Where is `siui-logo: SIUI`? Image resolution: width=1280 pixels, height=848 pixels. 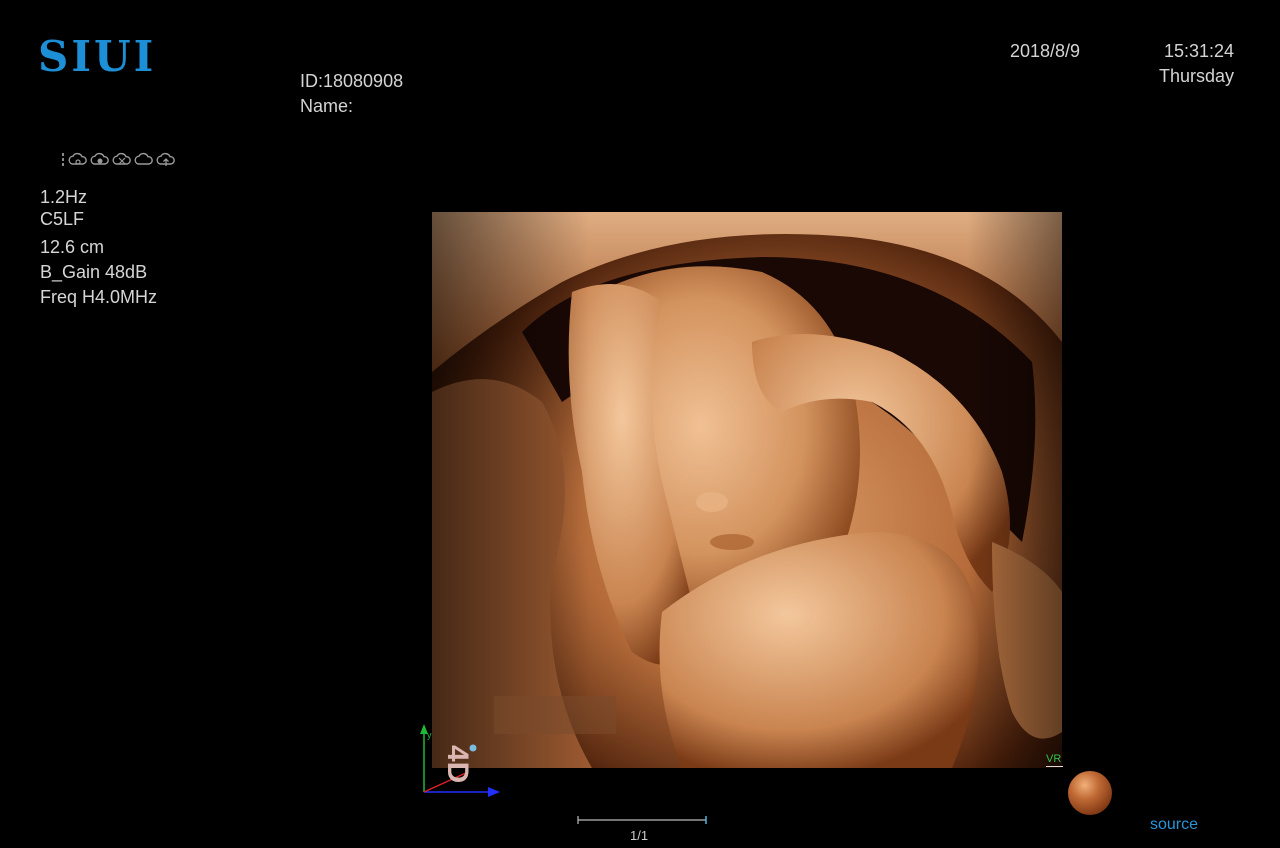
siui-logo: SIUI is located at coordinates (97, 56).